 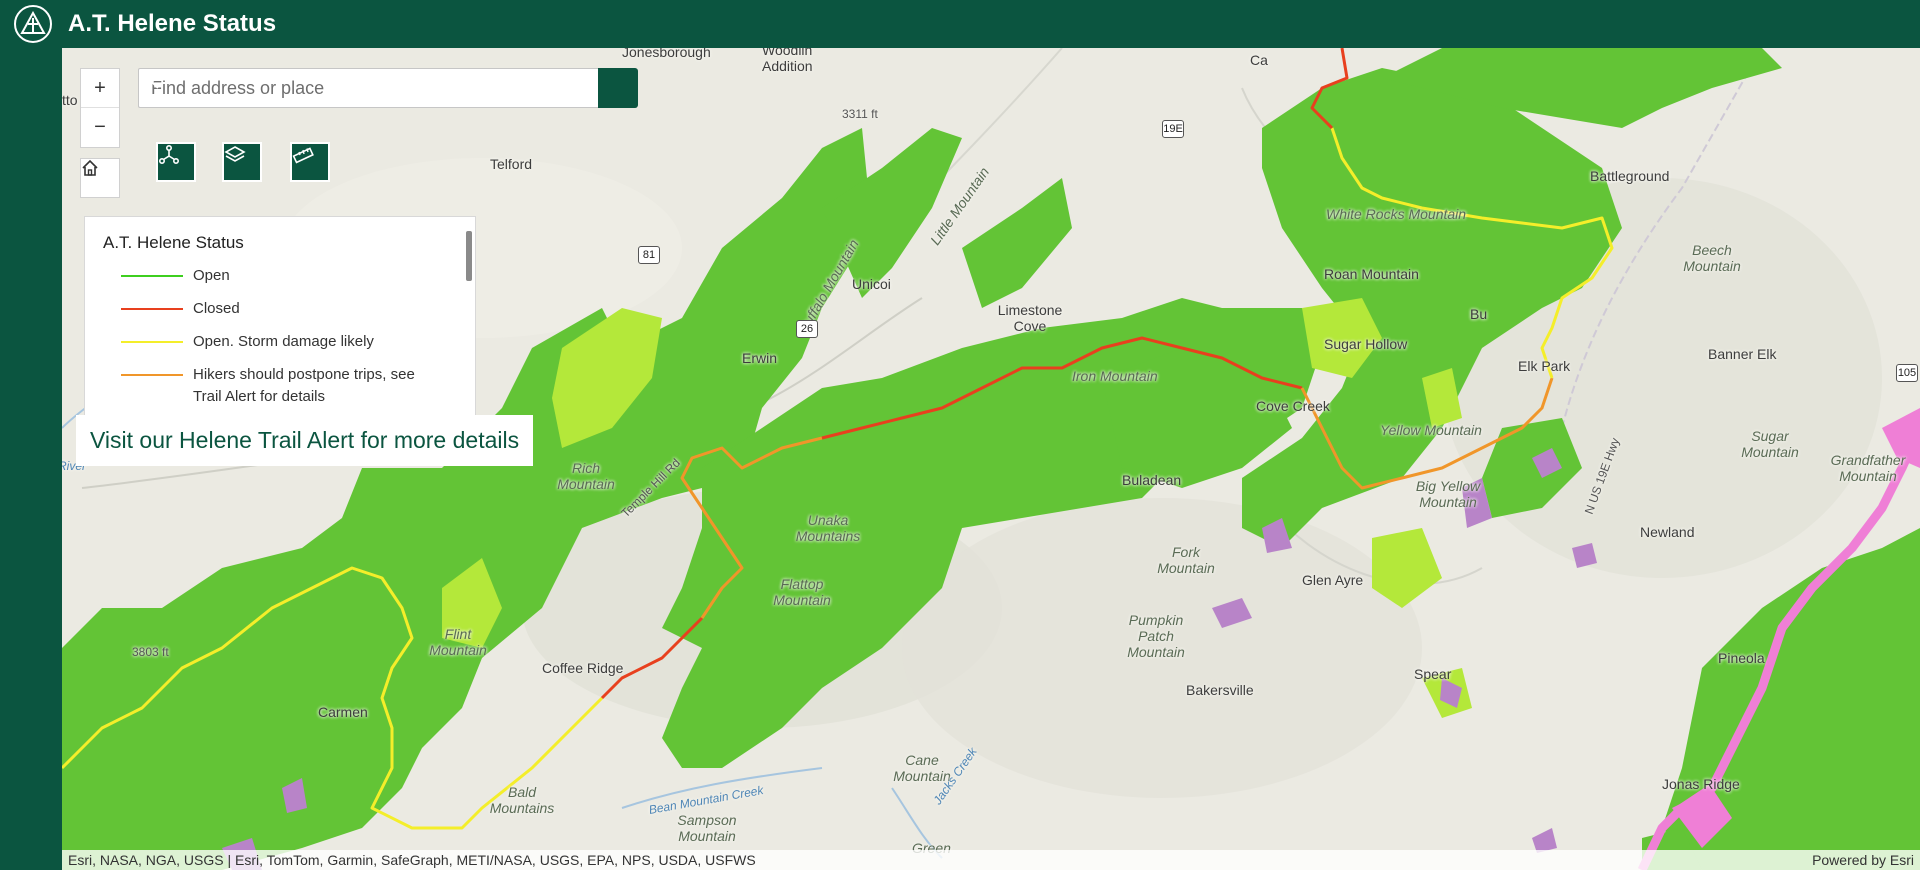 What do you see at coordinates (707, 828) in the screenshot?
I see `map-label: Sampson Mountain` at bounding box center [707, 828].